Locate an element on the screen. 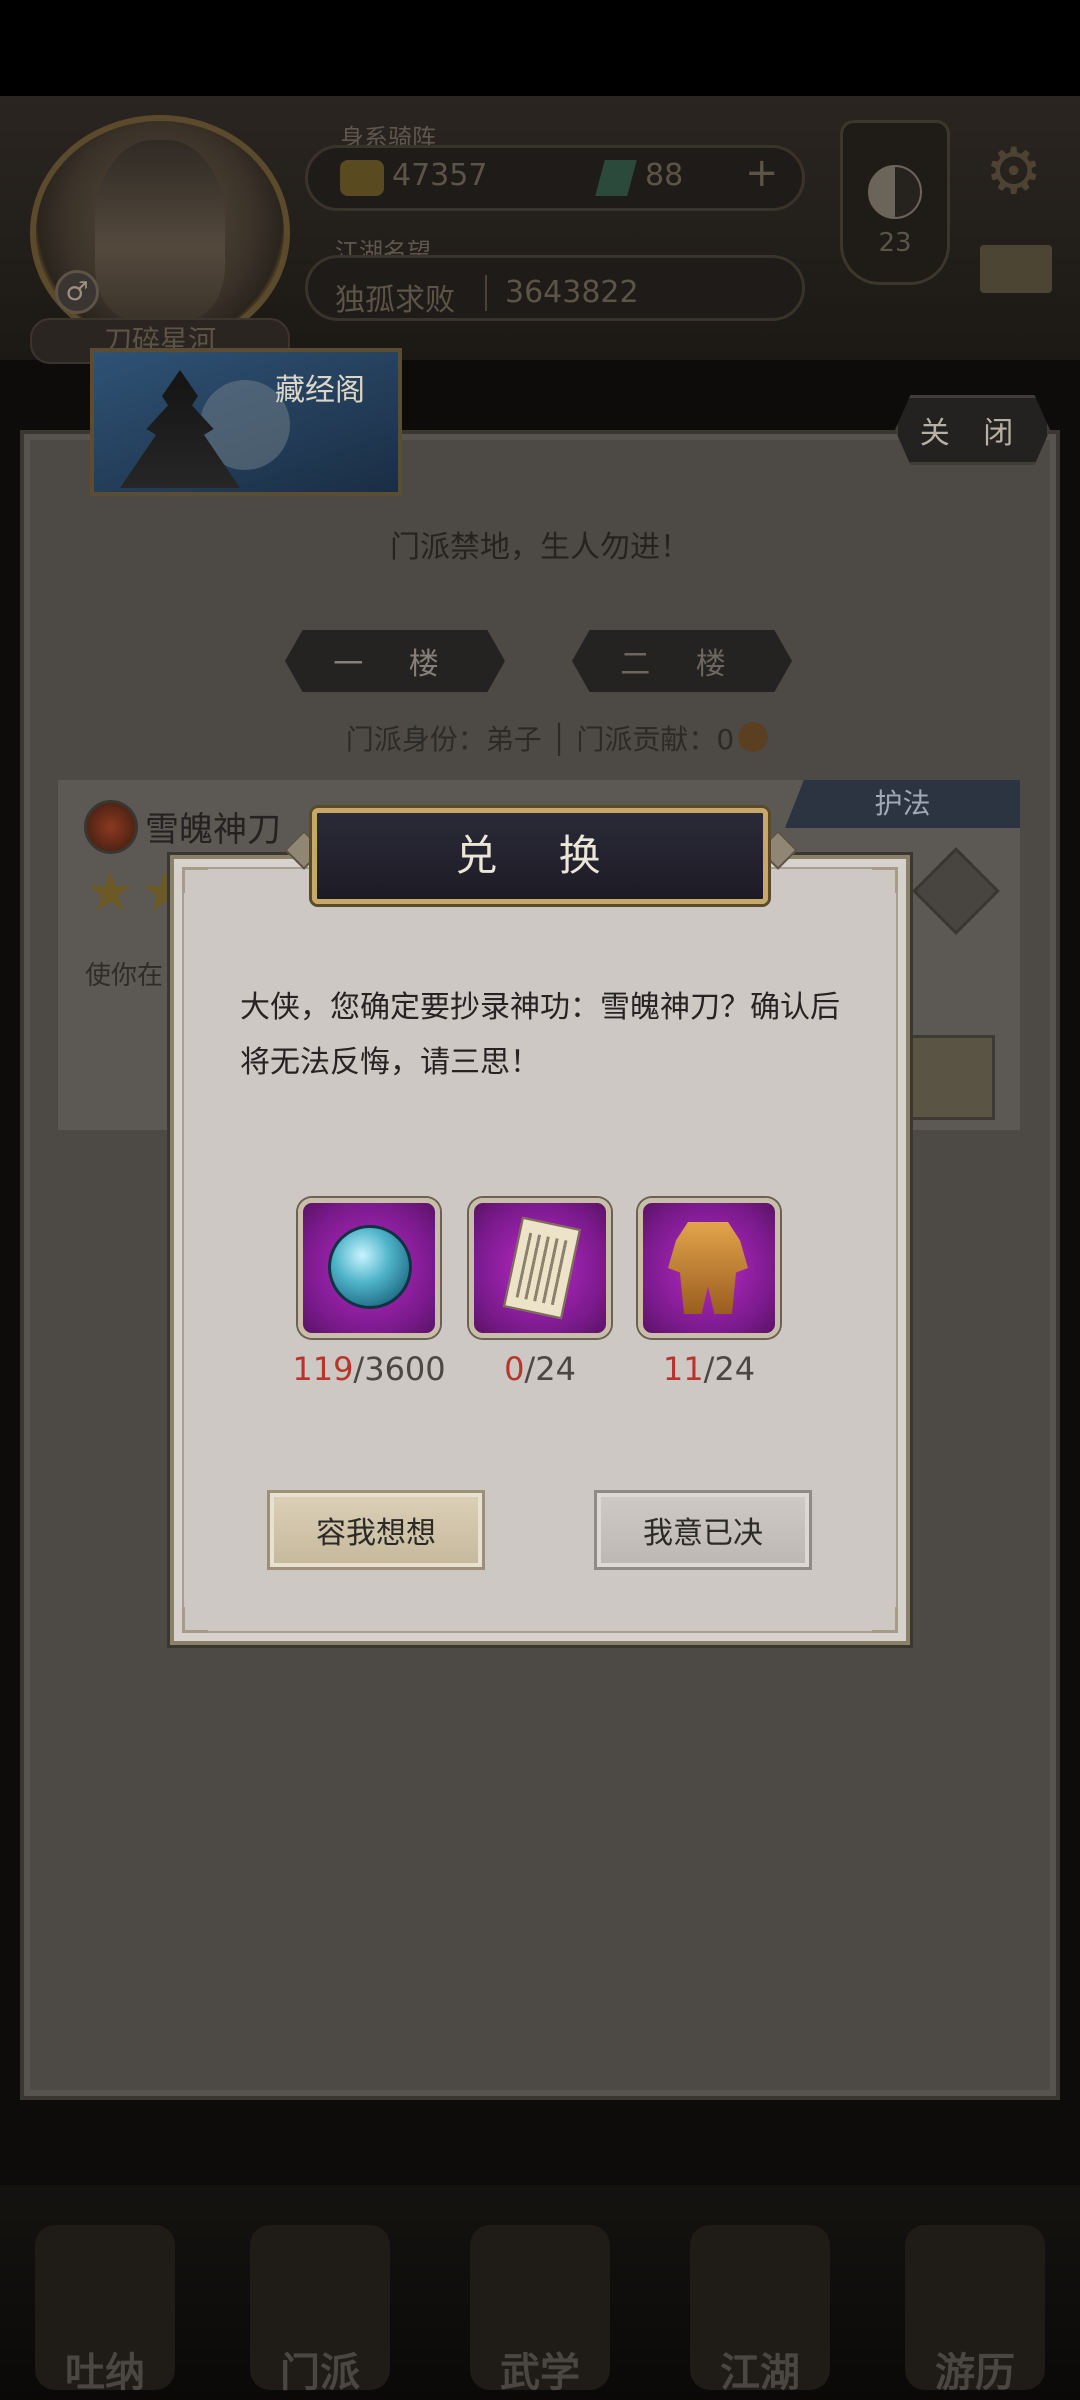 The width and height of the screenshot is (1080, 2400). fame-divider is located at coordinates (486, 293).